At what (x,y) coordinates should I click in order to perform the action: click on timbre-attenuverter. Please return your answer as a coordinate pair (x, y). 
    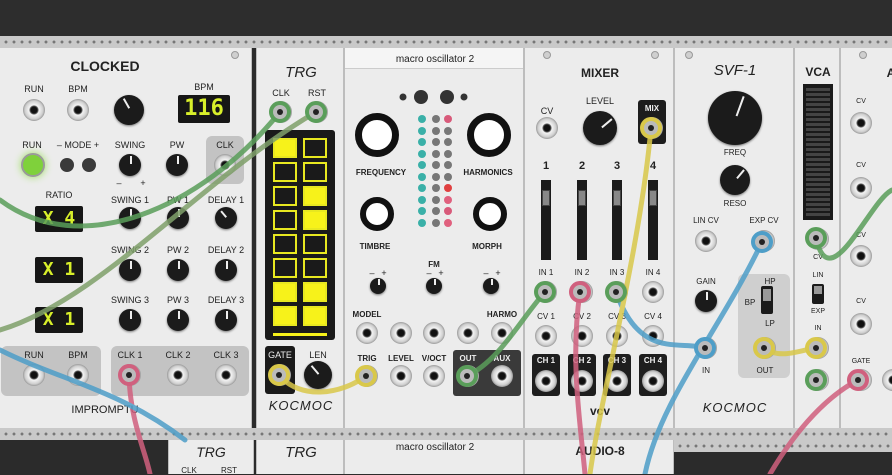
    Looking at the image, I should click on (378, 286).